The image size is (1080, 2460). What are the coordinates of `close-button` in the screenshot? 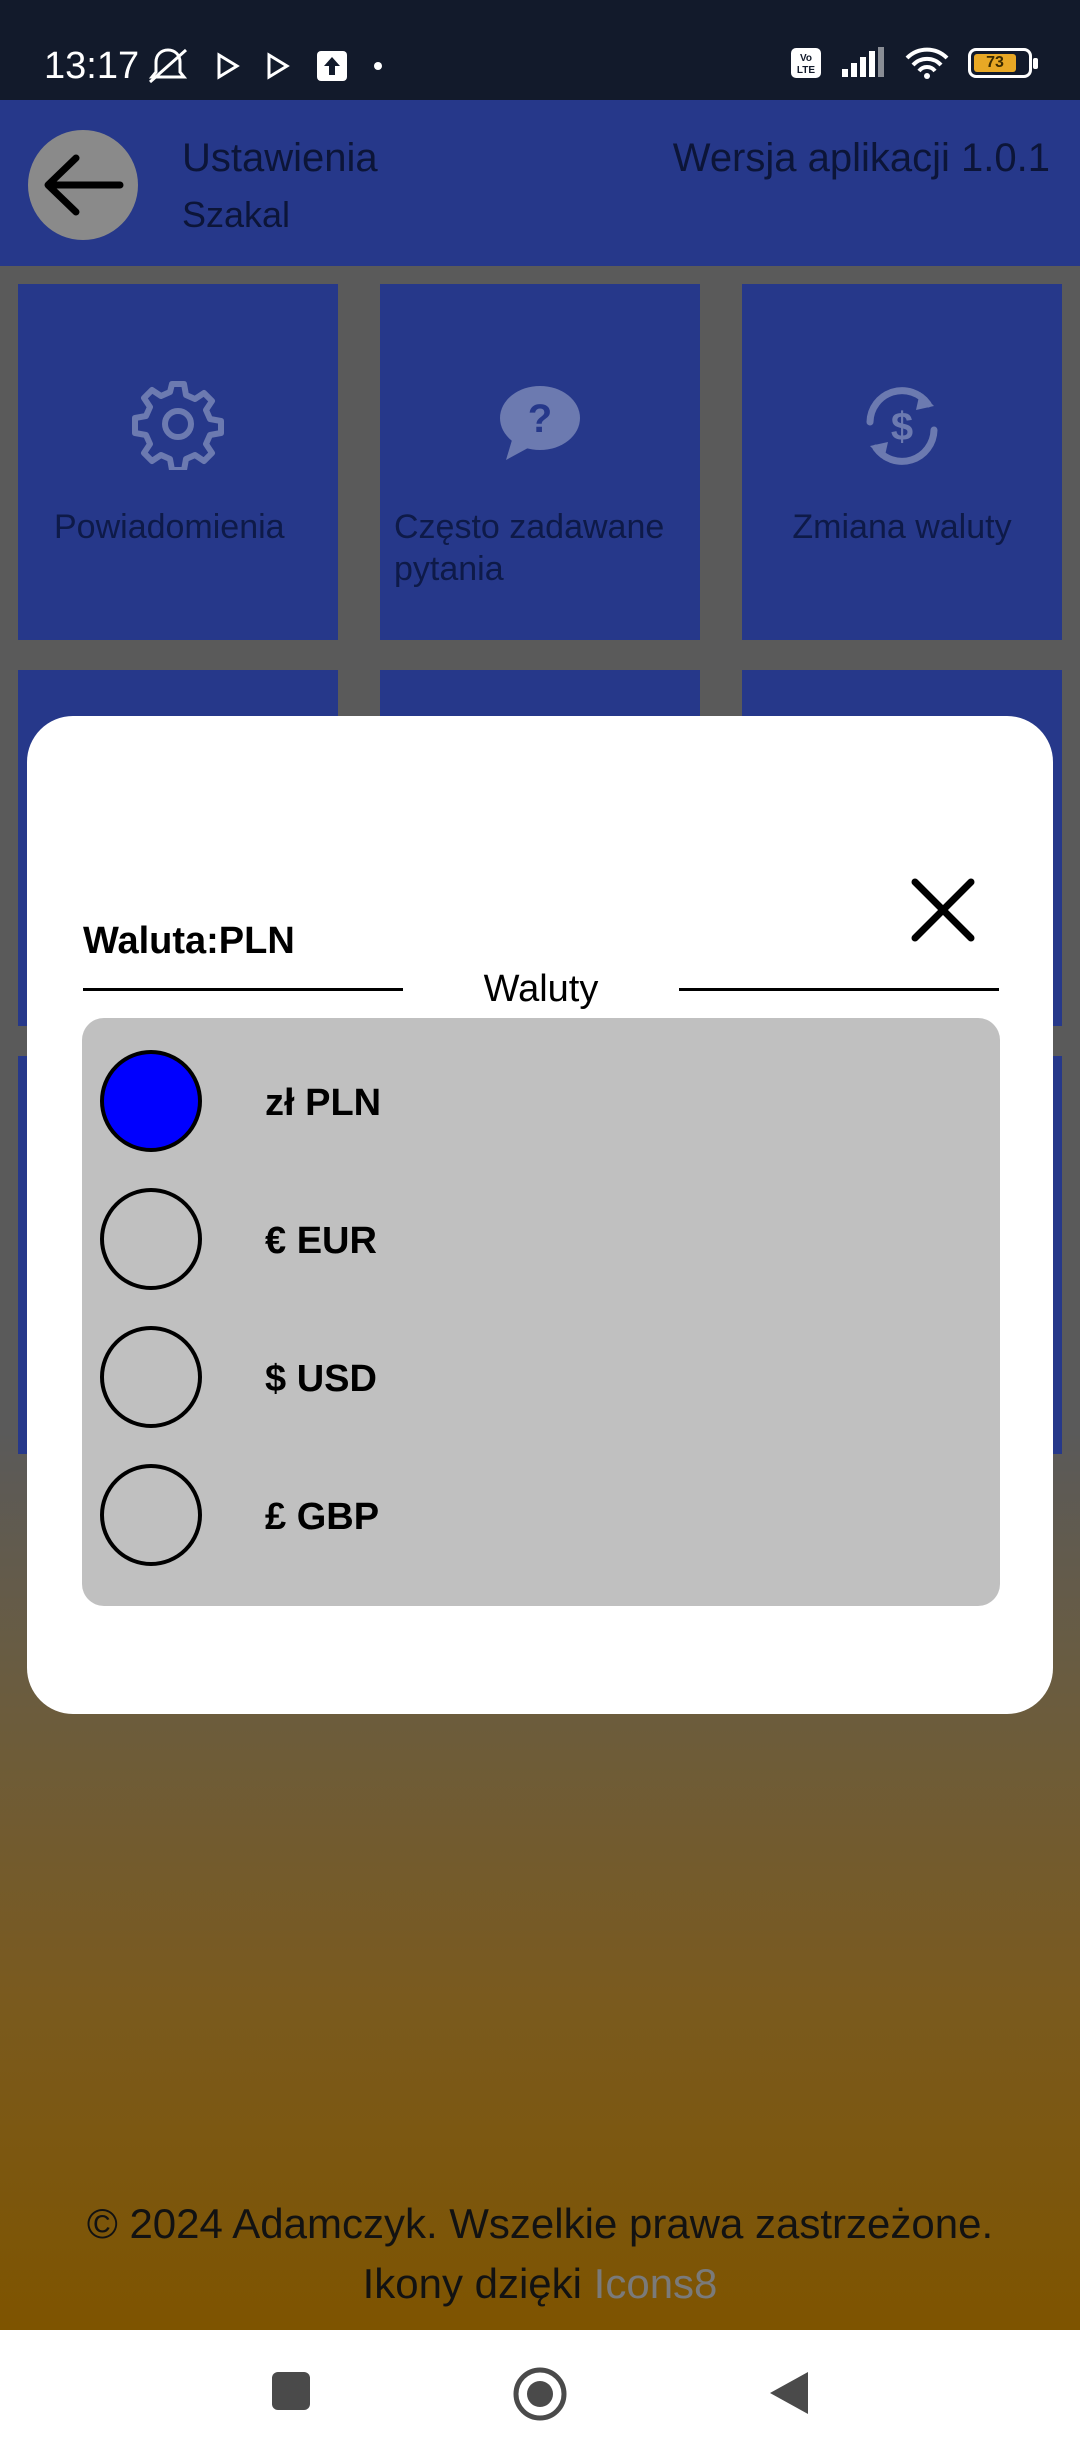 It's located at (943, 910).